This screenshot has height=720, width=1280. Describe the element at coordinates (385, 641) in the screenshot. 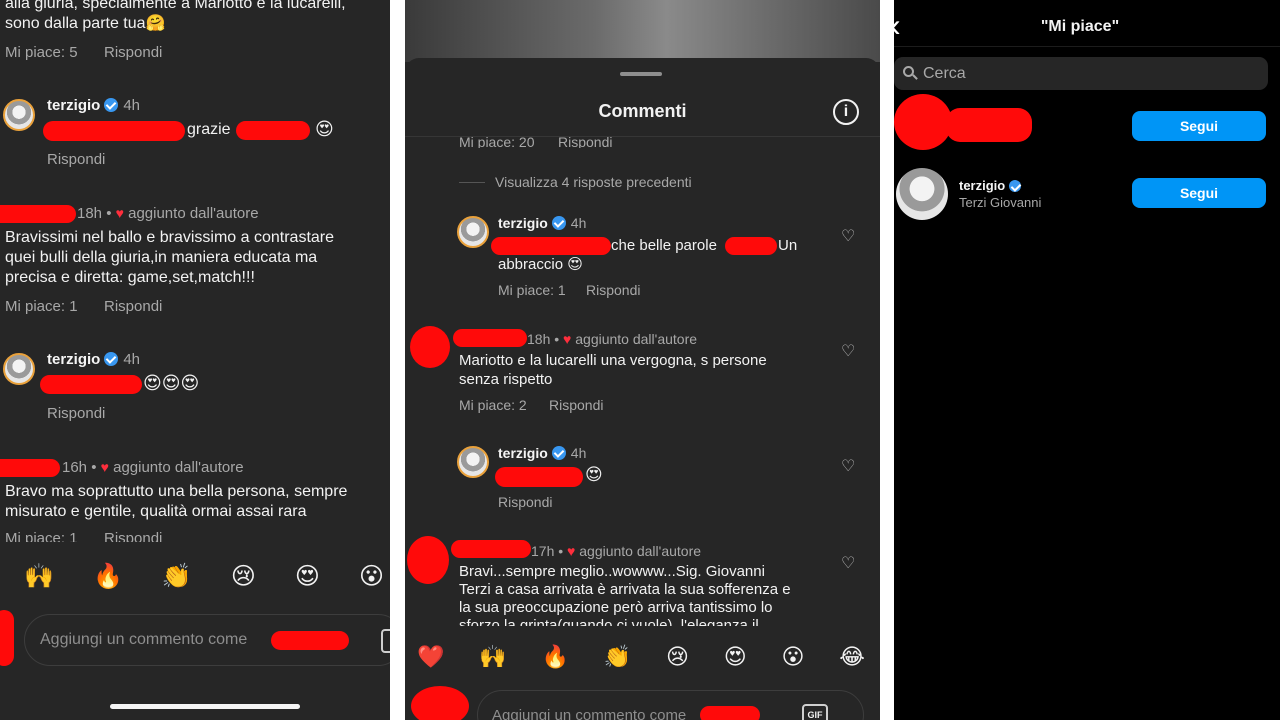

I see `sticker-icon` at that location.